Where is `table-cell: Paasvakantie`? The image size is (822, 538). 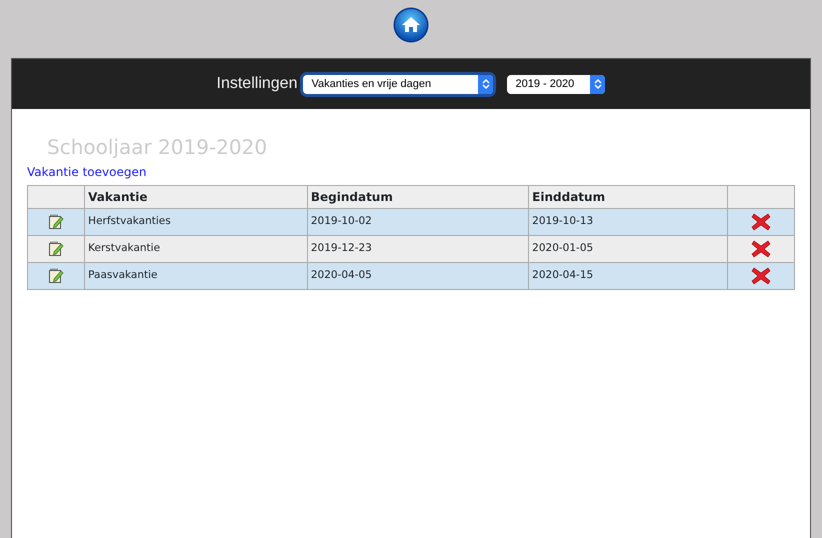 table-cell: Paasvakantie is located at coordinates (196, 276).